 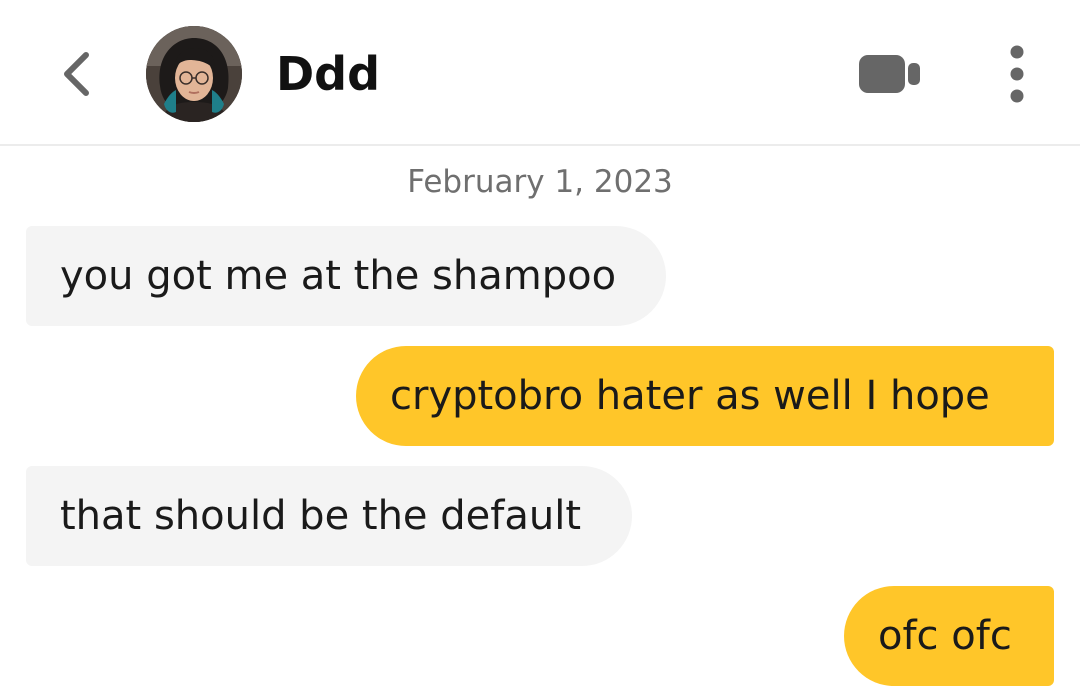 I want to click on more-options-button, so click(x=1017, y=74).